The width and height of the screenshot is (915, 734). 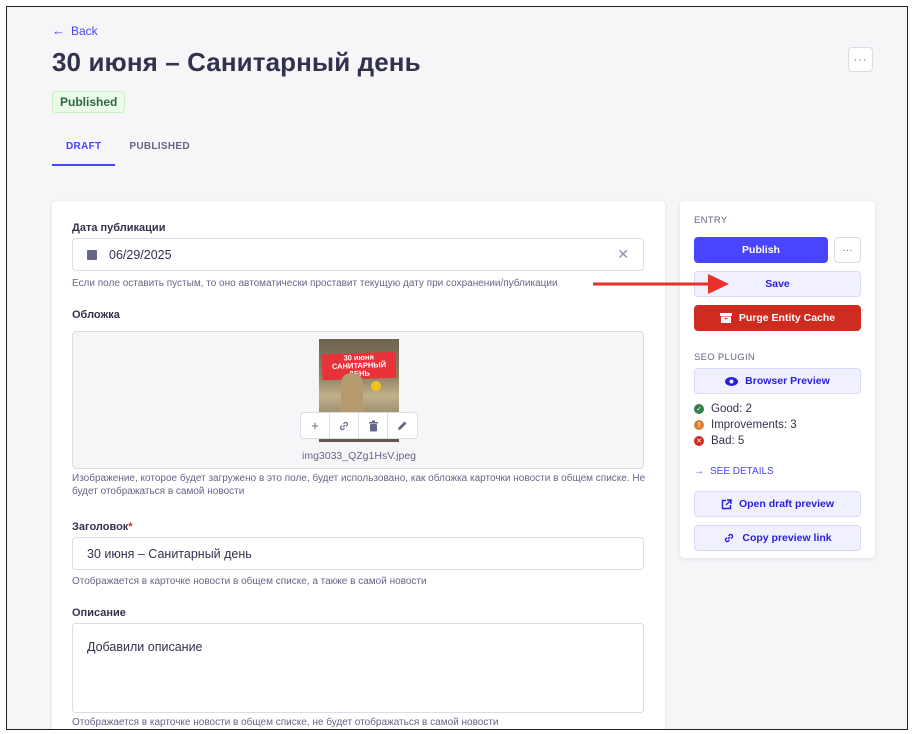 What do you see at coordinates (731, 409) in the screenshot?
I see `seo-good-text: Good: 2` at bounding box center [731, 409].